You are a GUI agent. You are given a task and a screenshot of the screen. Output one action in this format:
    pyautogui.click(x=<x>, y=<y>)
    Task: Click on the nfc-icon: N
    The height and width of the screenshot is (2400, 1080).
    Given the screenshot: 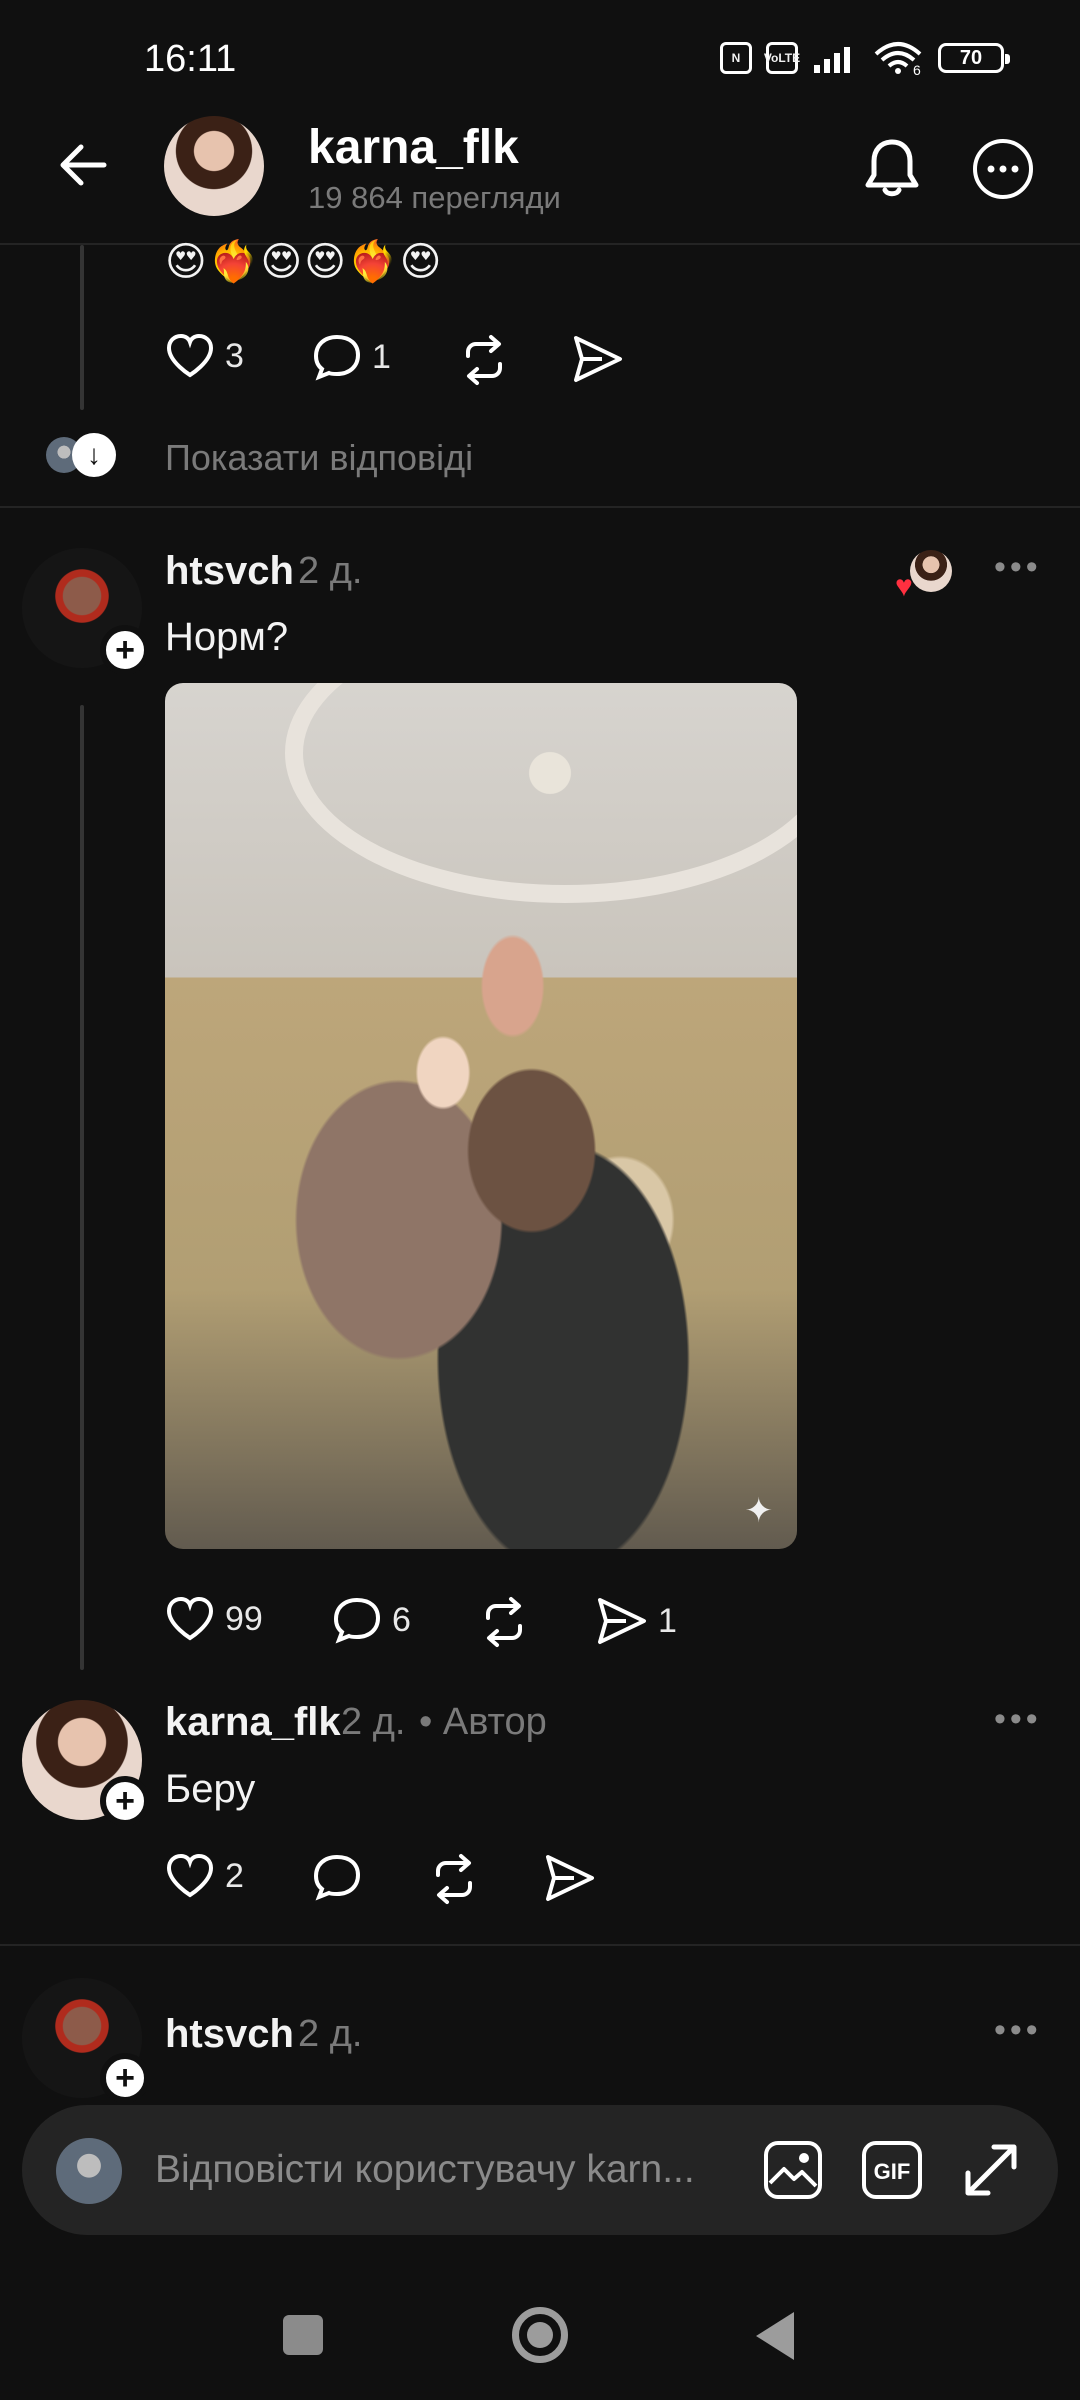 What is the action you would take?
    pyautogui.click(x=736, y=58)
    